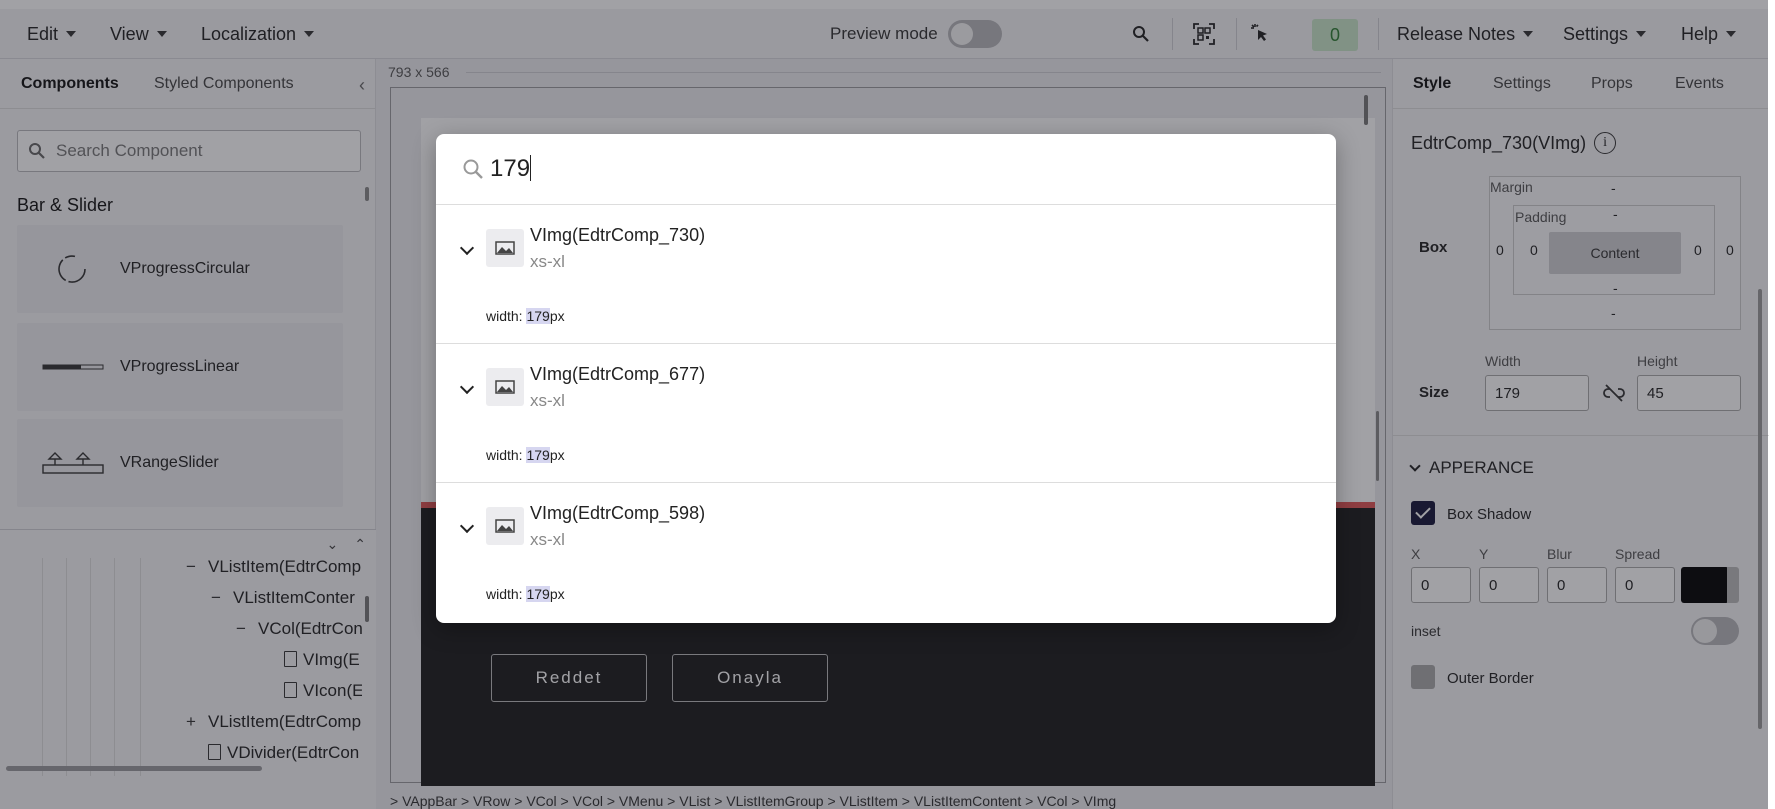 The height and width of the screenshot is (809, 1775). What do you see at coordinates (531, 168) in the screenshot?
I see `text-cursor` at bounding box center [531, 168].